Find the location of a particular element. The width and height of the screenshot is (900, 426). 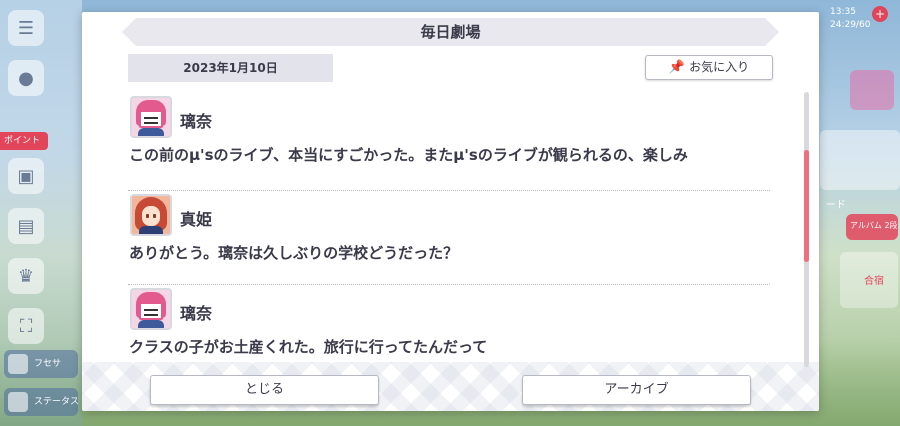

fullscreen-icon: ⛶ is located at coordinates (26, 326).